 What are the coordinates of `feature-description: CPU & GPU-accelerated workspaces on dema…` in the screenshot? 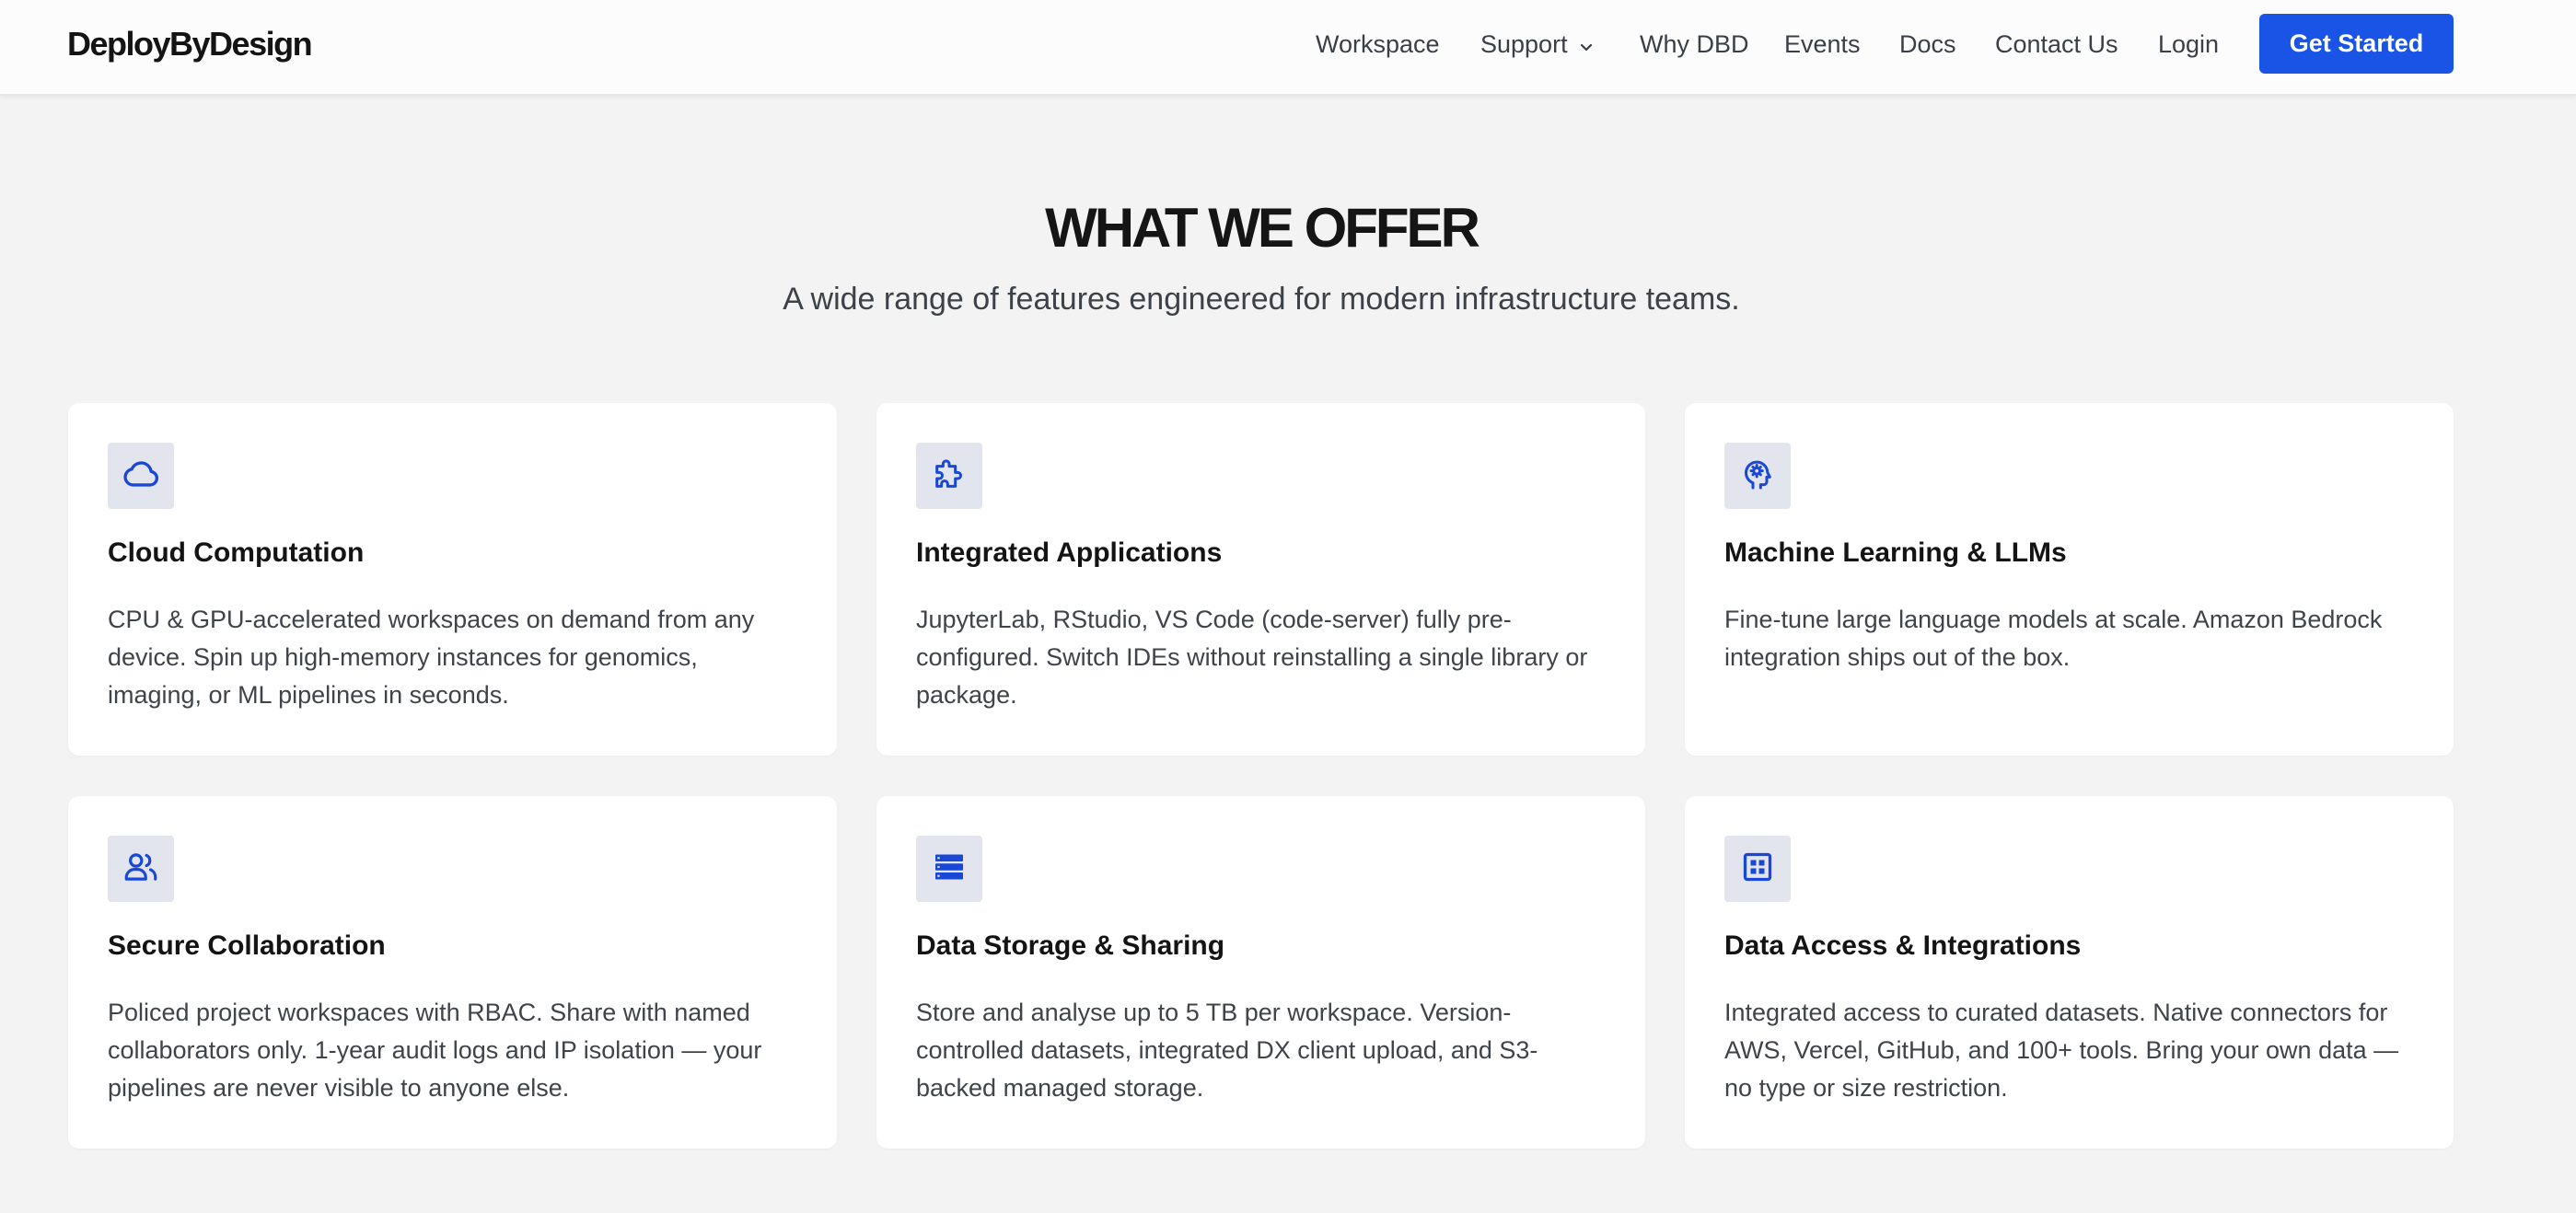 It's located at (431, 657).